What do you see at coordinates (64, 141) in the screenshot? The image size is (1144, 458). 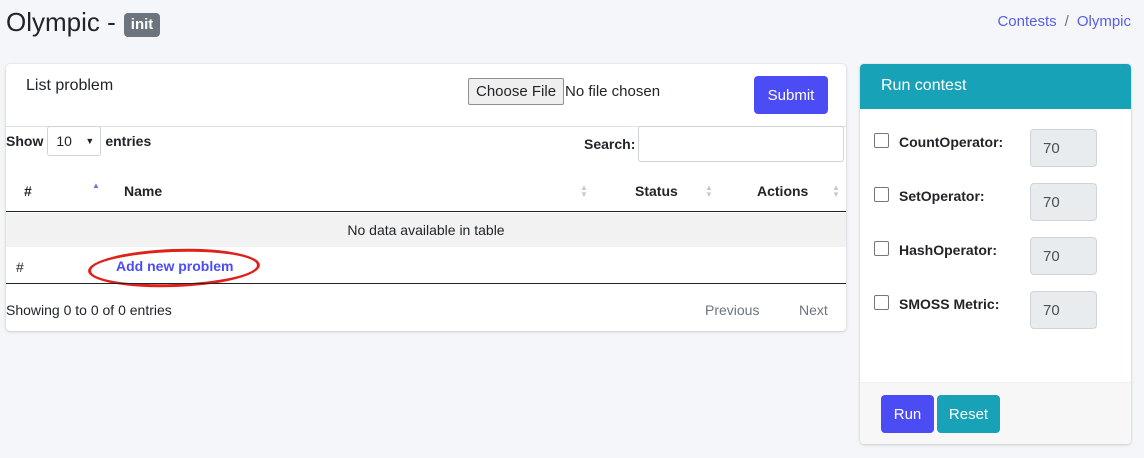 I see `page-size-value: 10` at bounding box center [64, 141].